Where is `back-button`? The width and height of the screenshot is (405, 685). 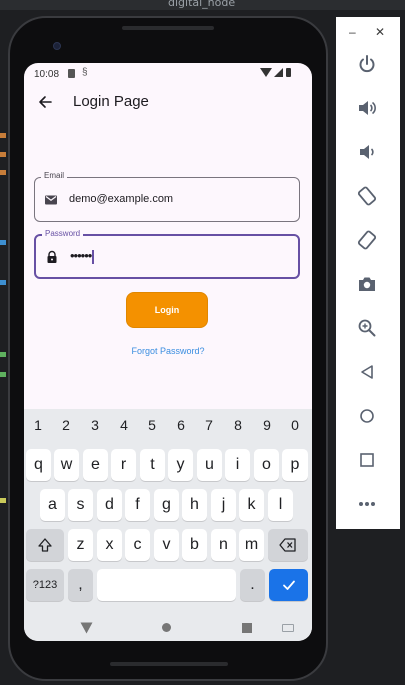
back-button is located at coordinates (45, 102).